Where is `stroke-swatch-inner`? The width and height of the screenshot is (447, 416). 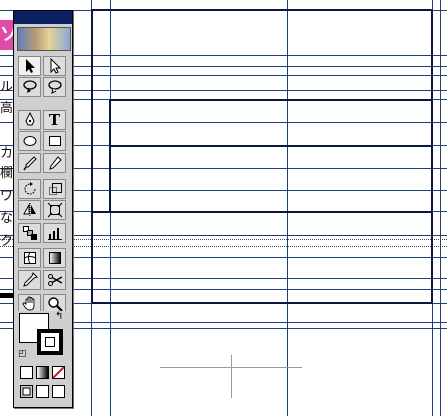
stroke-swatch-inner is located at coordinates (50, 342).